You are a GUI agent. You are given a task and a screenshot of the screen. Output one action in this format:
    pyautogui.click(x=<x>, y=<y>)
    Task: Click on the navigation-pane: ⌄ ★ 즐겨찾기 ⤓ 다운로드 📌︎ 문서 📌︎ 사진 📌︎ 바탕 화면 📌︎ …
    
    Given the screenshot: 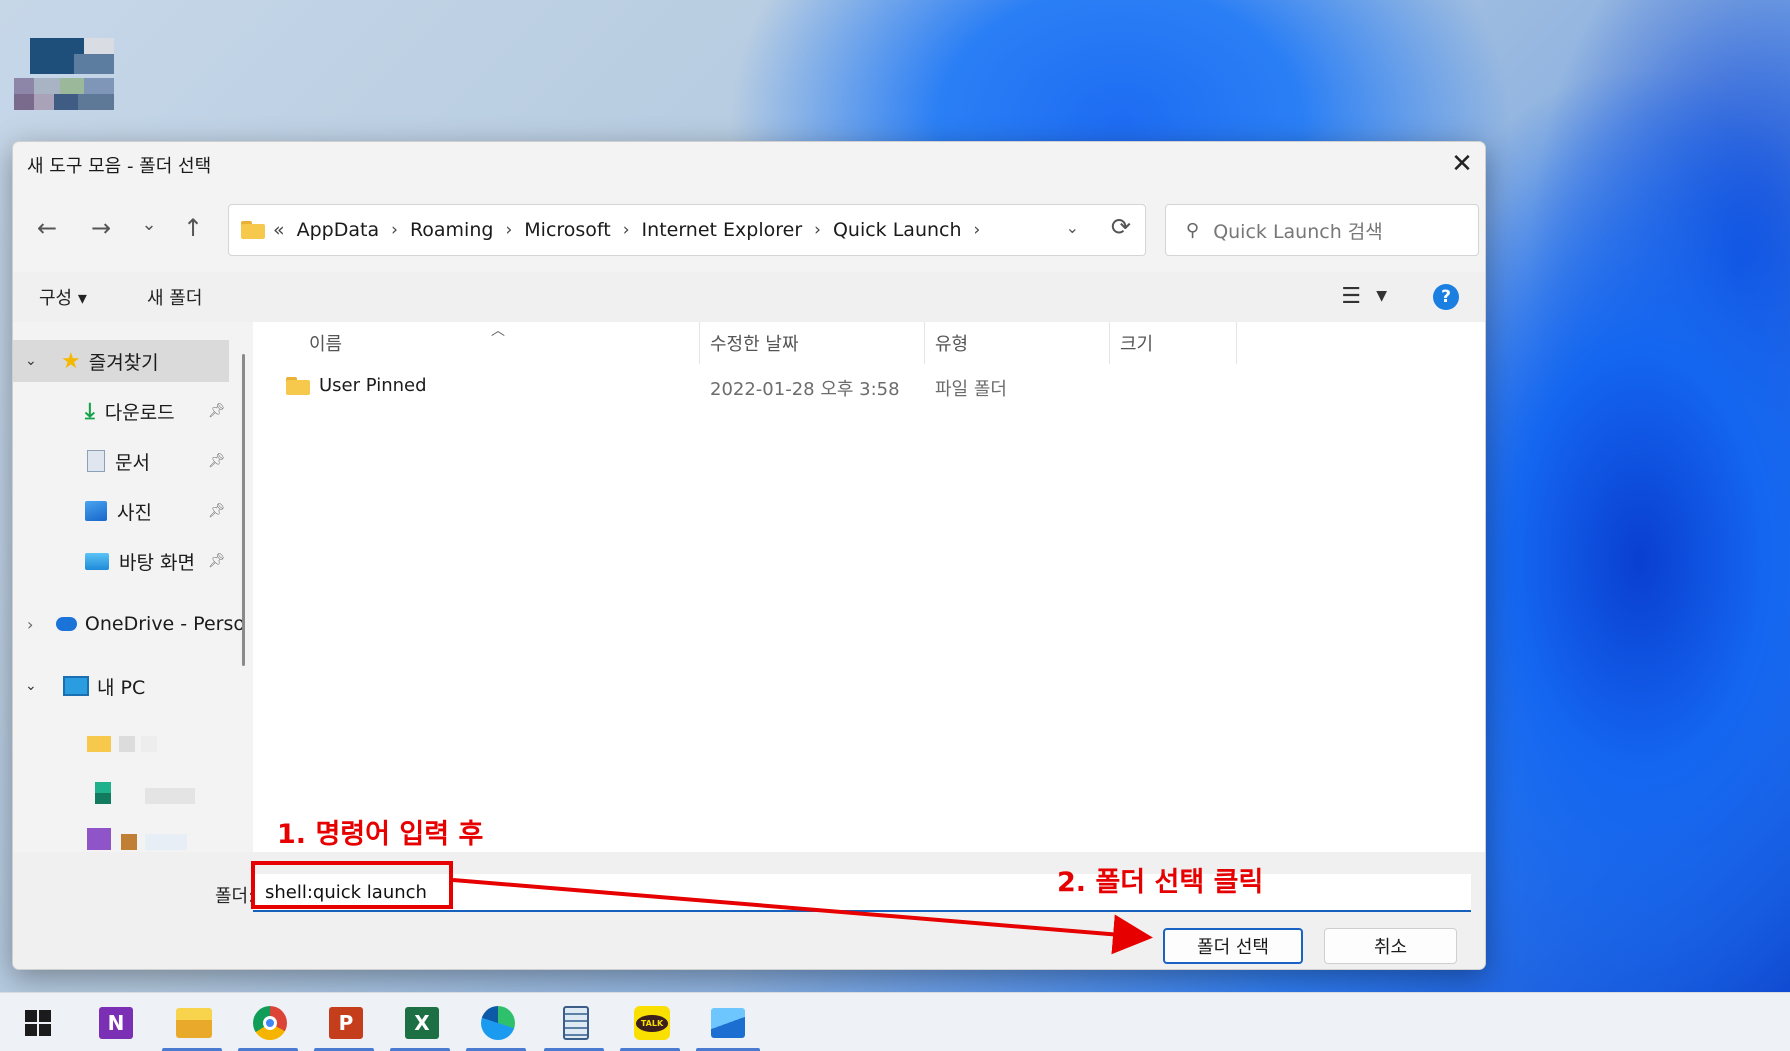 What is the action you would take?
    pyautogui.click(x=129, y=587)
    